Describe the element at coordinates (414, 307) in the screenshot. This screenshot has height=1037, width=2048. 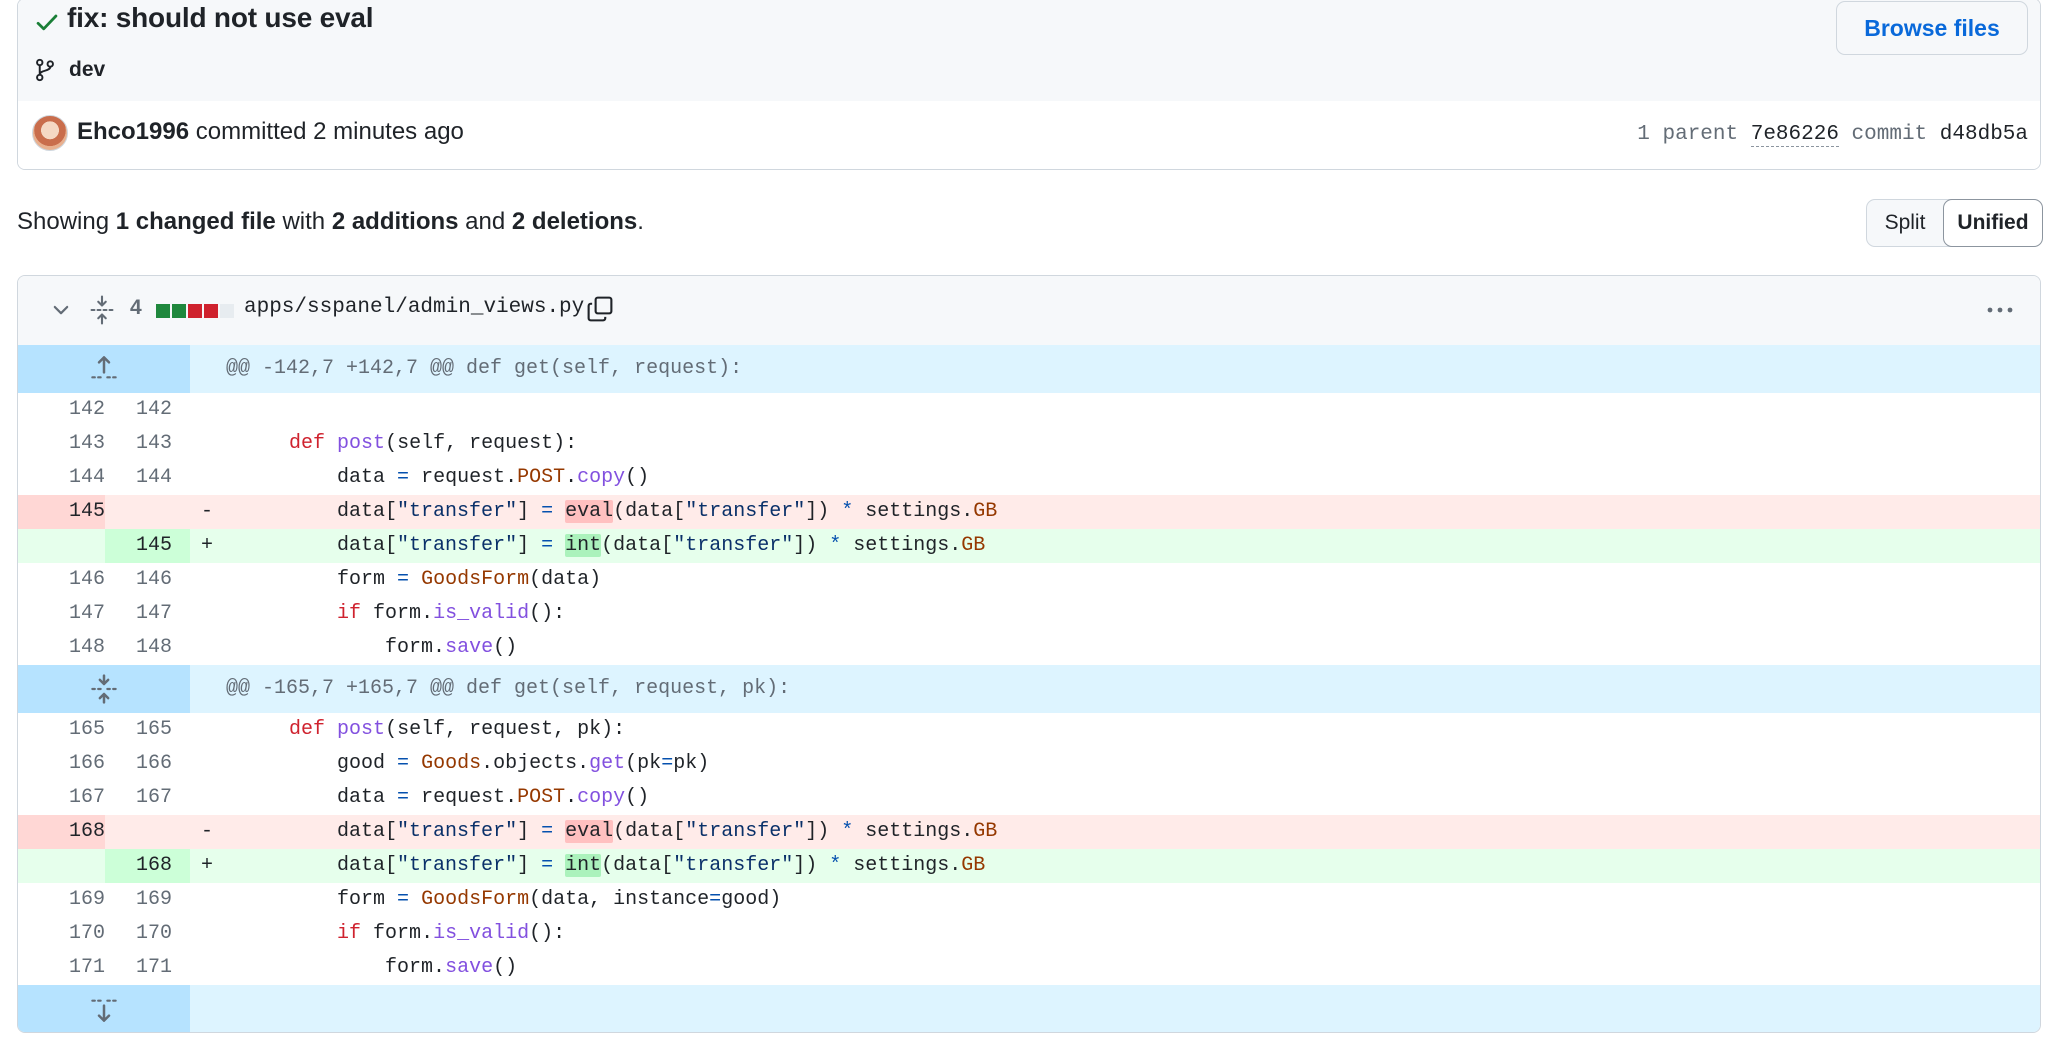
I see `file-path: apps/sspanel/admin_views.py` at that location.